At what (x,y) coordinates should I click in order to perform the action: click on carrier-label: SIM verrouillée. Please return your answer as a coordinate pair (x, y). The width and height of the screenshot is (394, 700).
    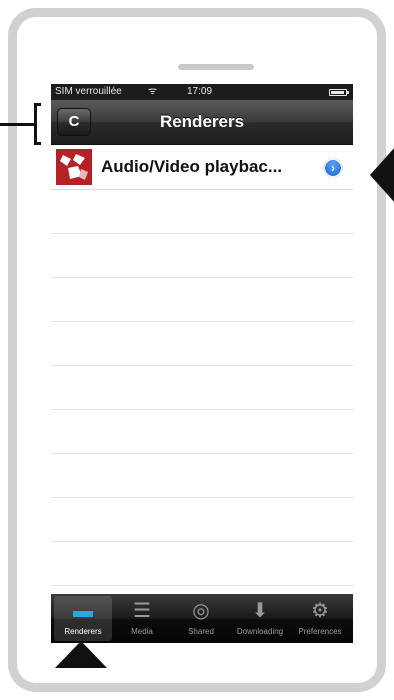
    Looking at the image, I should click on (88, 91).